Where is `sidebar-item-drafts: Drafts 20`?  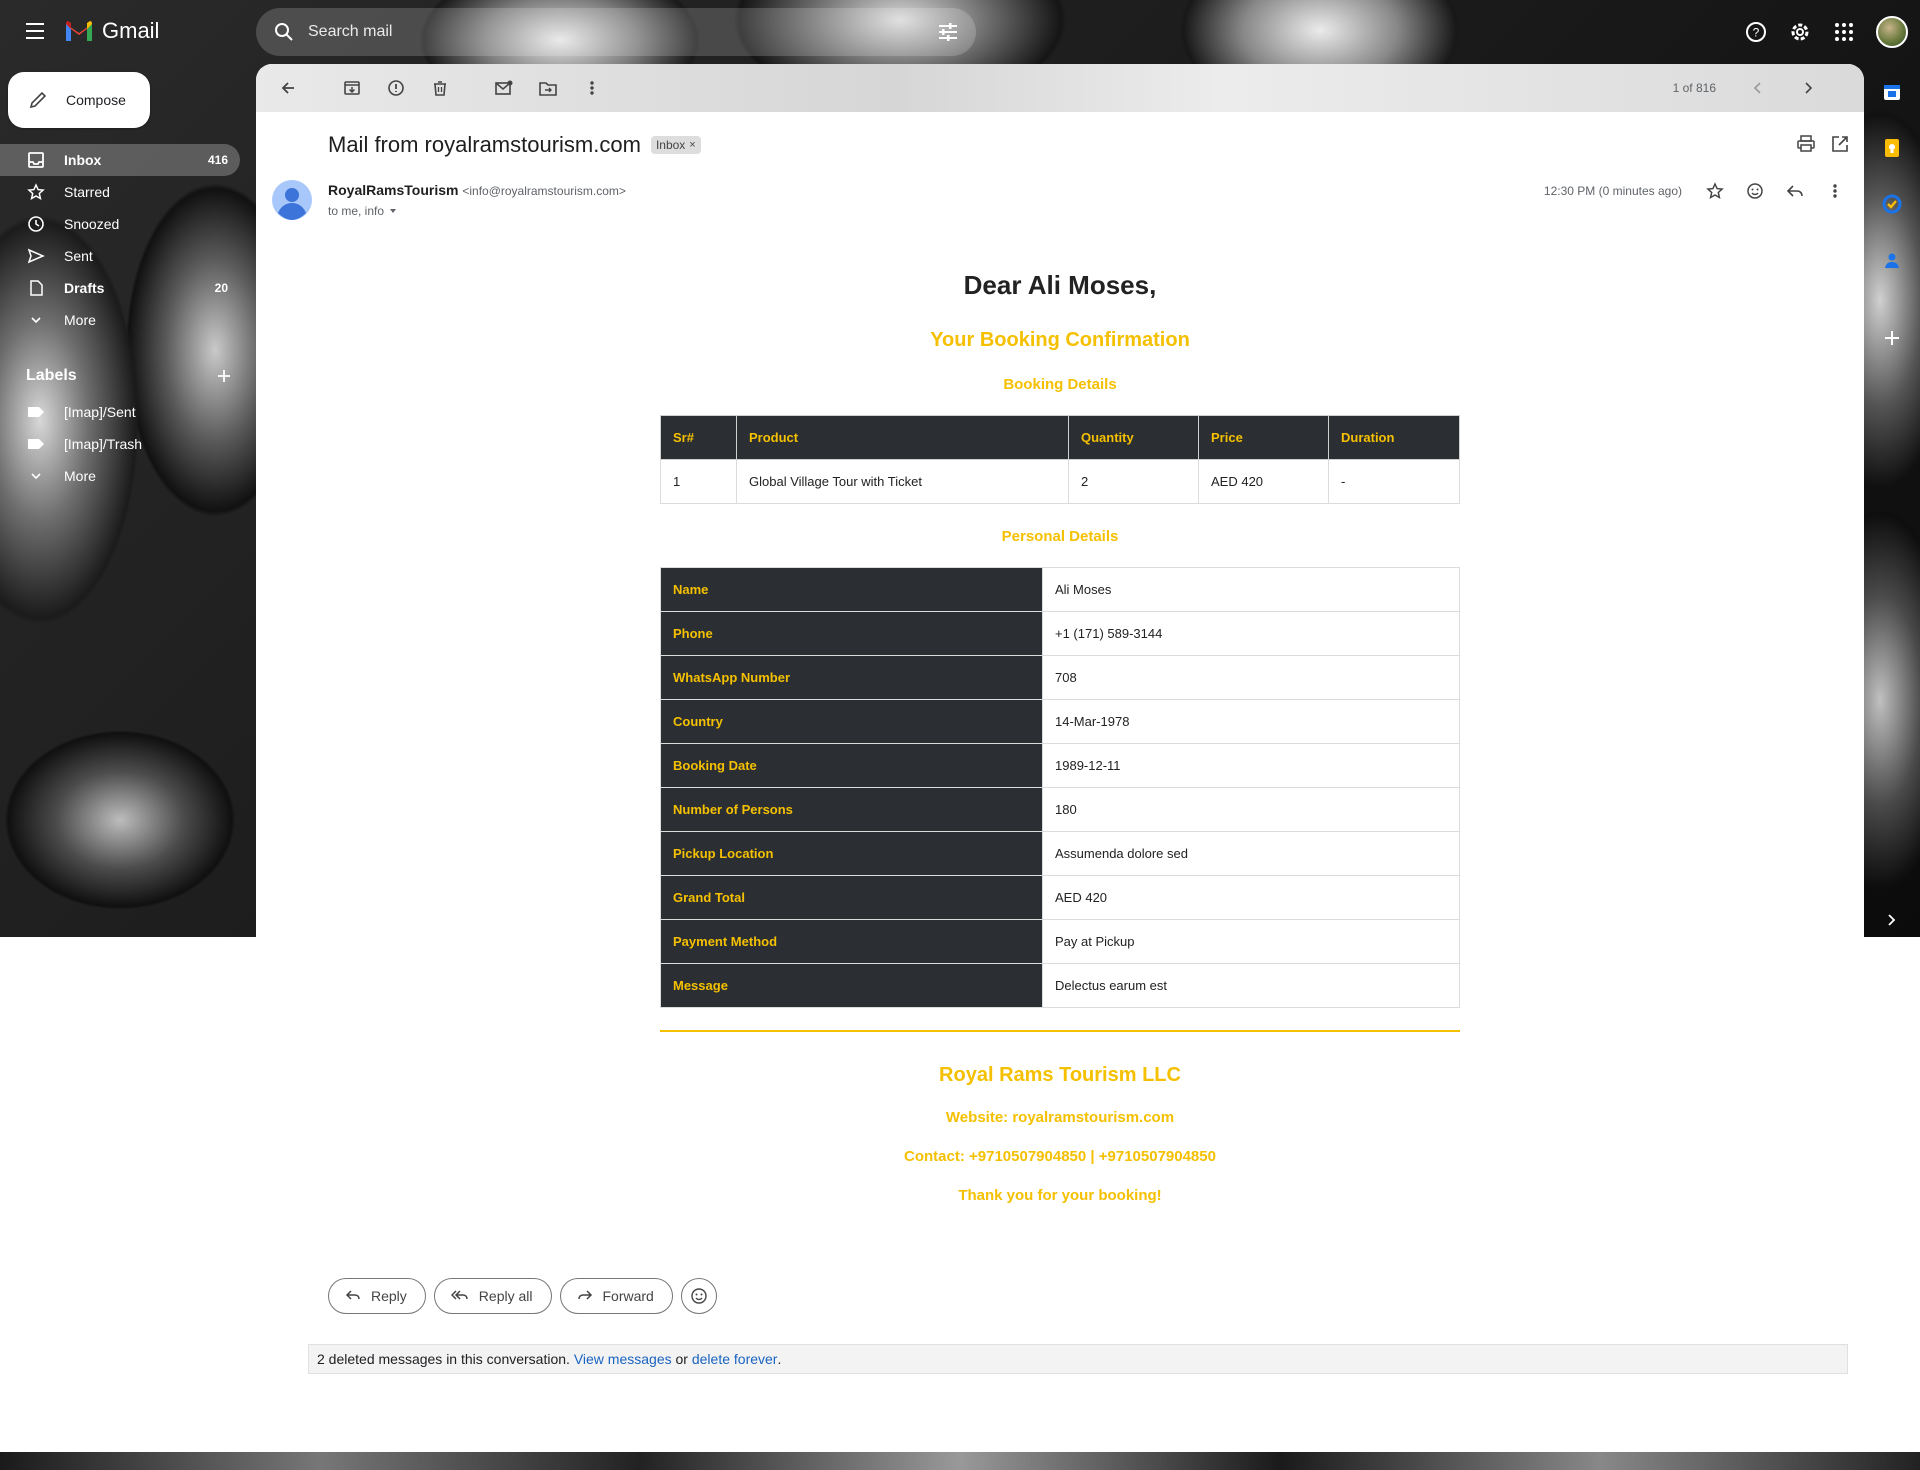
sidebar-item-drafts: Drafts 20 is located at coordinates (120, 288).